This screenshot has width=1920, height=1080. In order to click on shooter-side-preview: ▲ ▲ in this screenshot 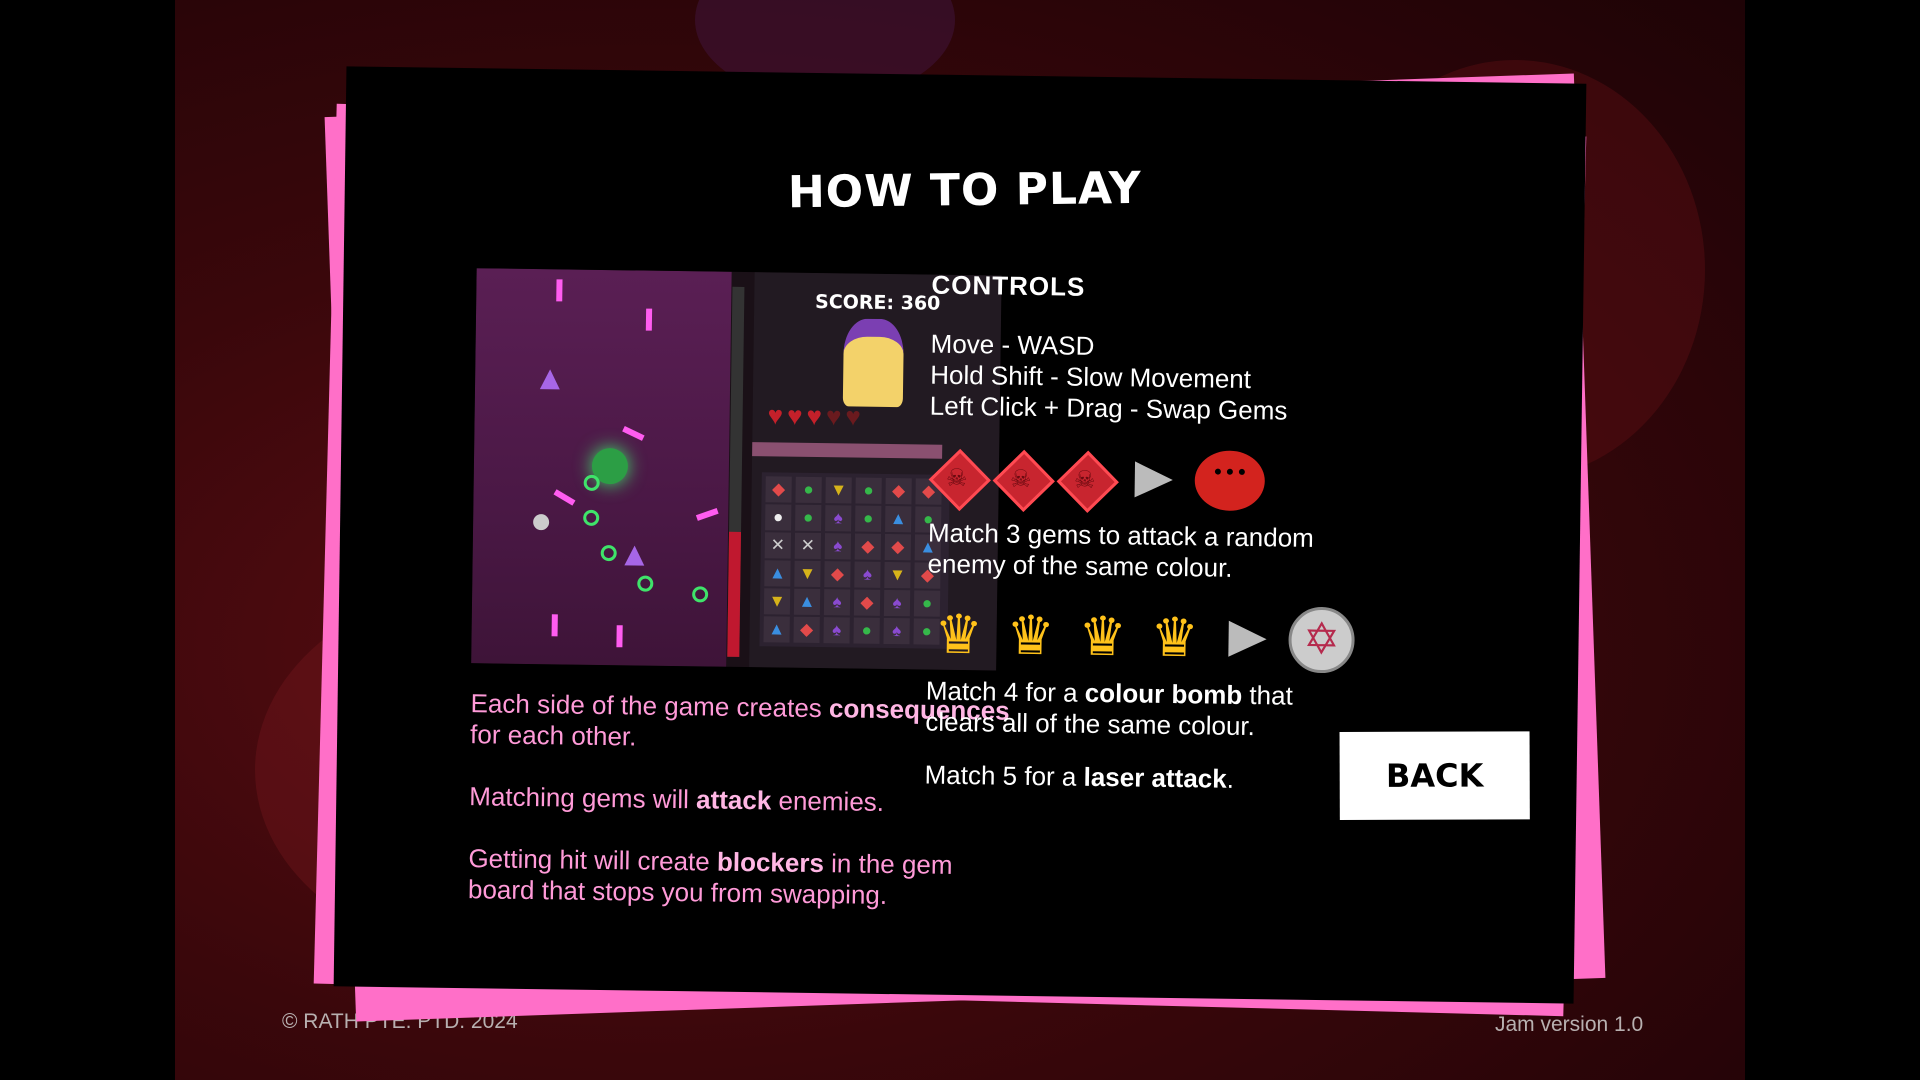, I will do `click(601, 467)`.